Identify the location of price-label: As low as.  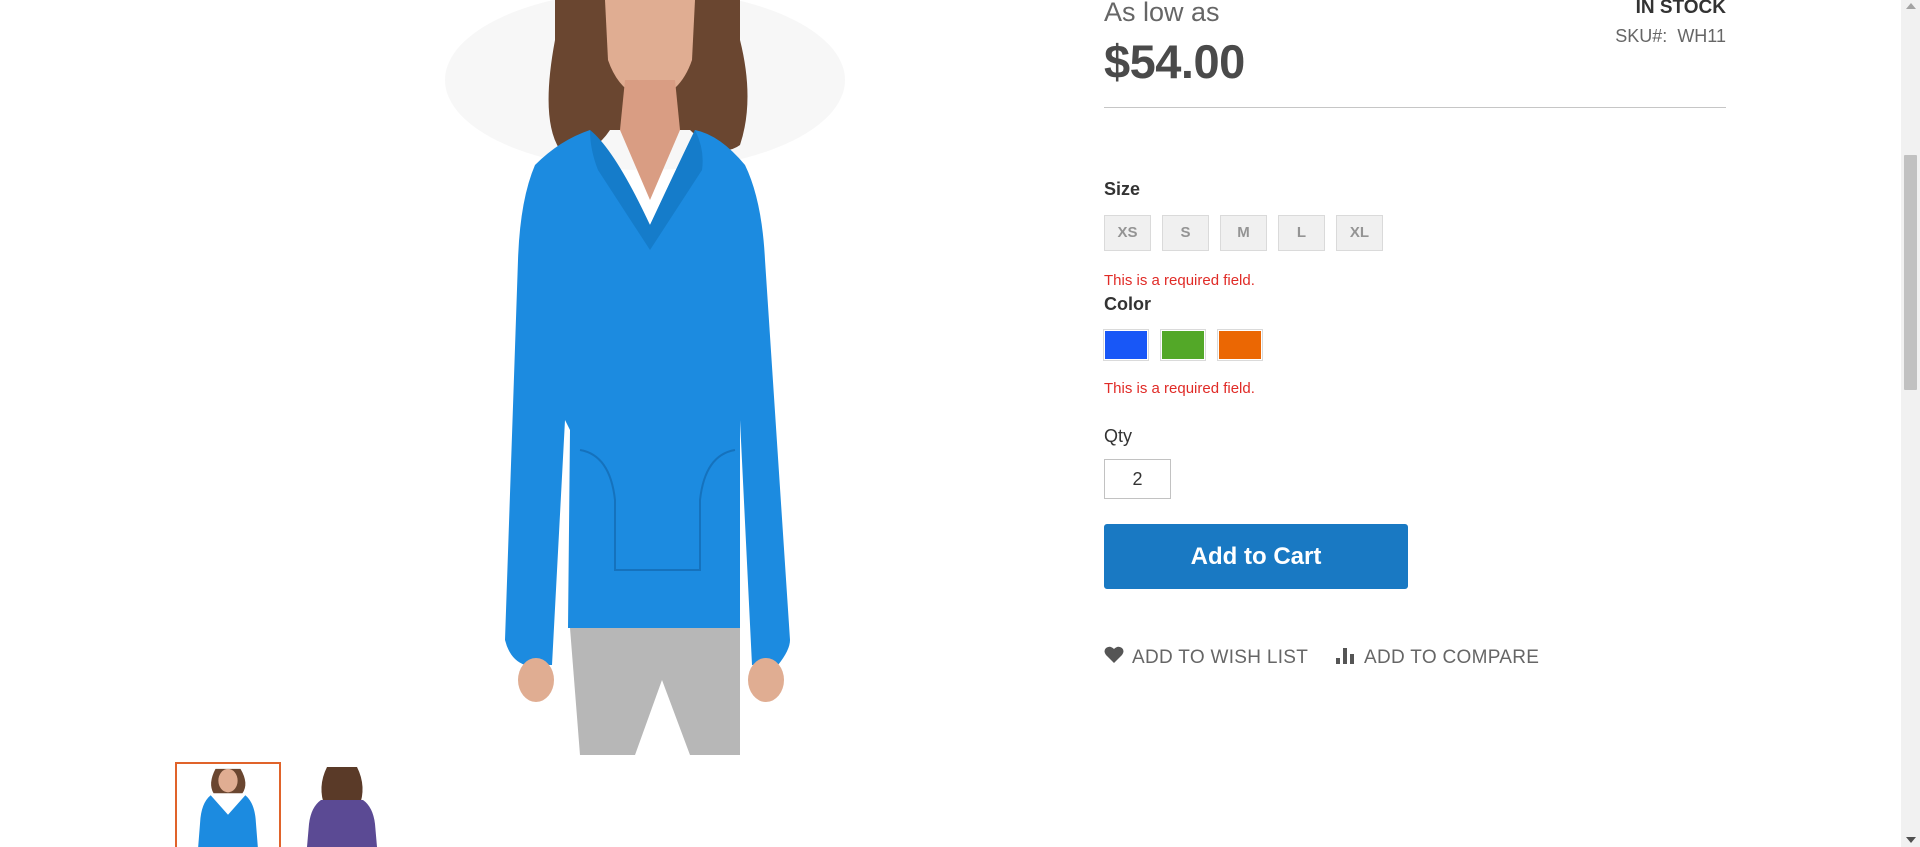
(1162, 13).